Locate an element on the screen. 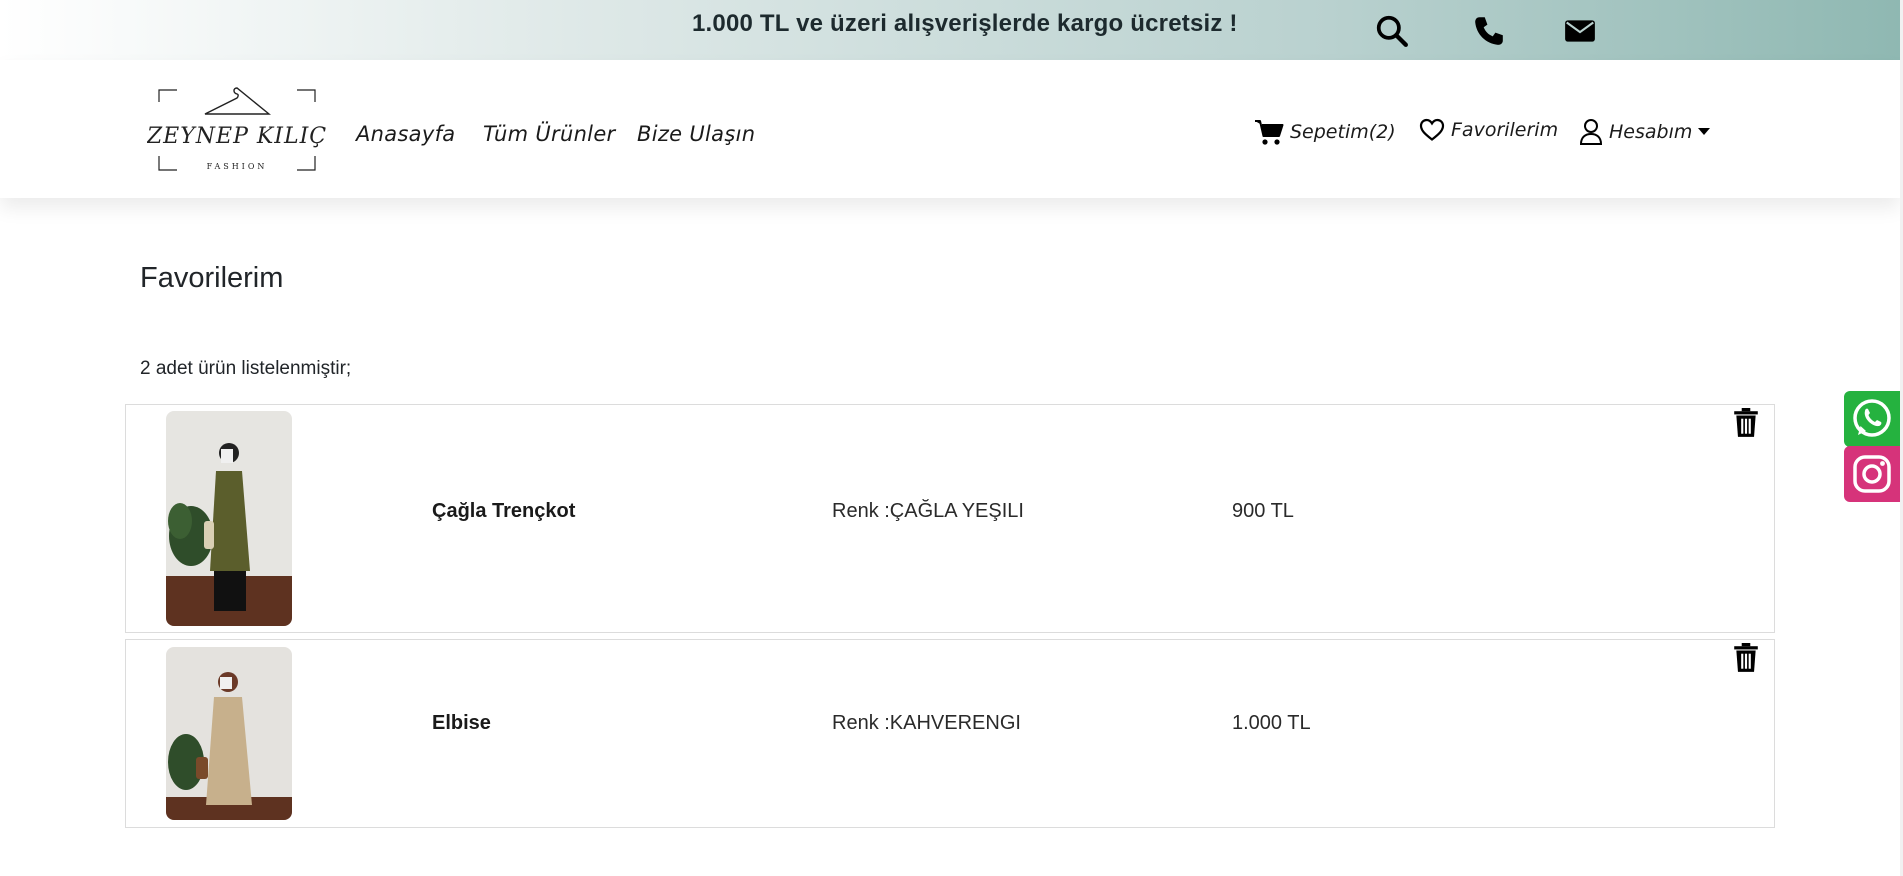 The width and height of the screenshot is (1903, 876). page-title: Favorilerim is located at coordinates (212, 278).